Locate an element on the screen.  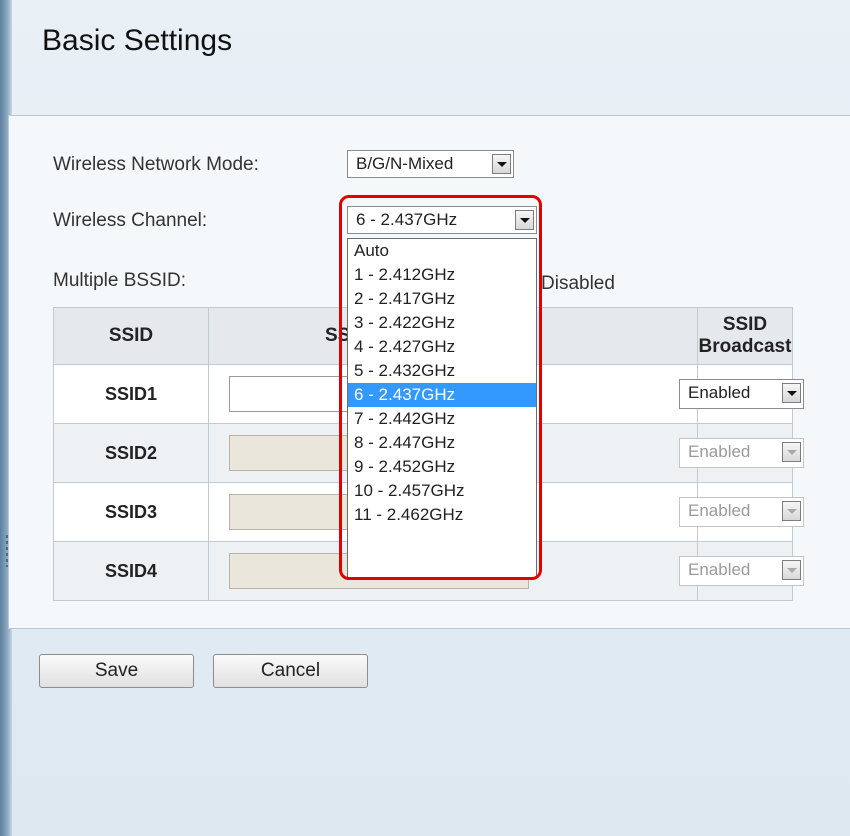
wireless-channel-select: 6 - 2.437GHz is located at coordinates (442, 220).